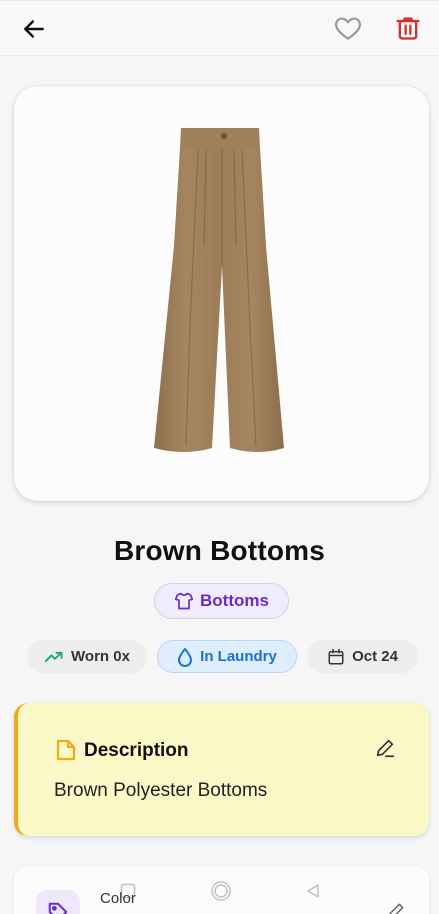 This screenshot has width=439, height=914. I want to click on item-photo, so click(219, 290).